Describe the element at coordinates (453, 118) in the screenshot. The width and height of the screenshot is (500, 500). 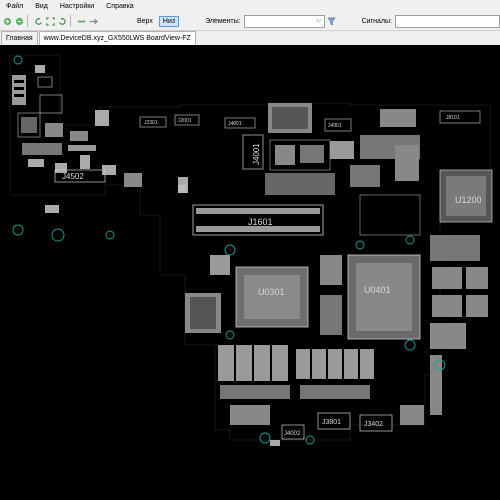
I see `label-j8101: J8101` at that location.